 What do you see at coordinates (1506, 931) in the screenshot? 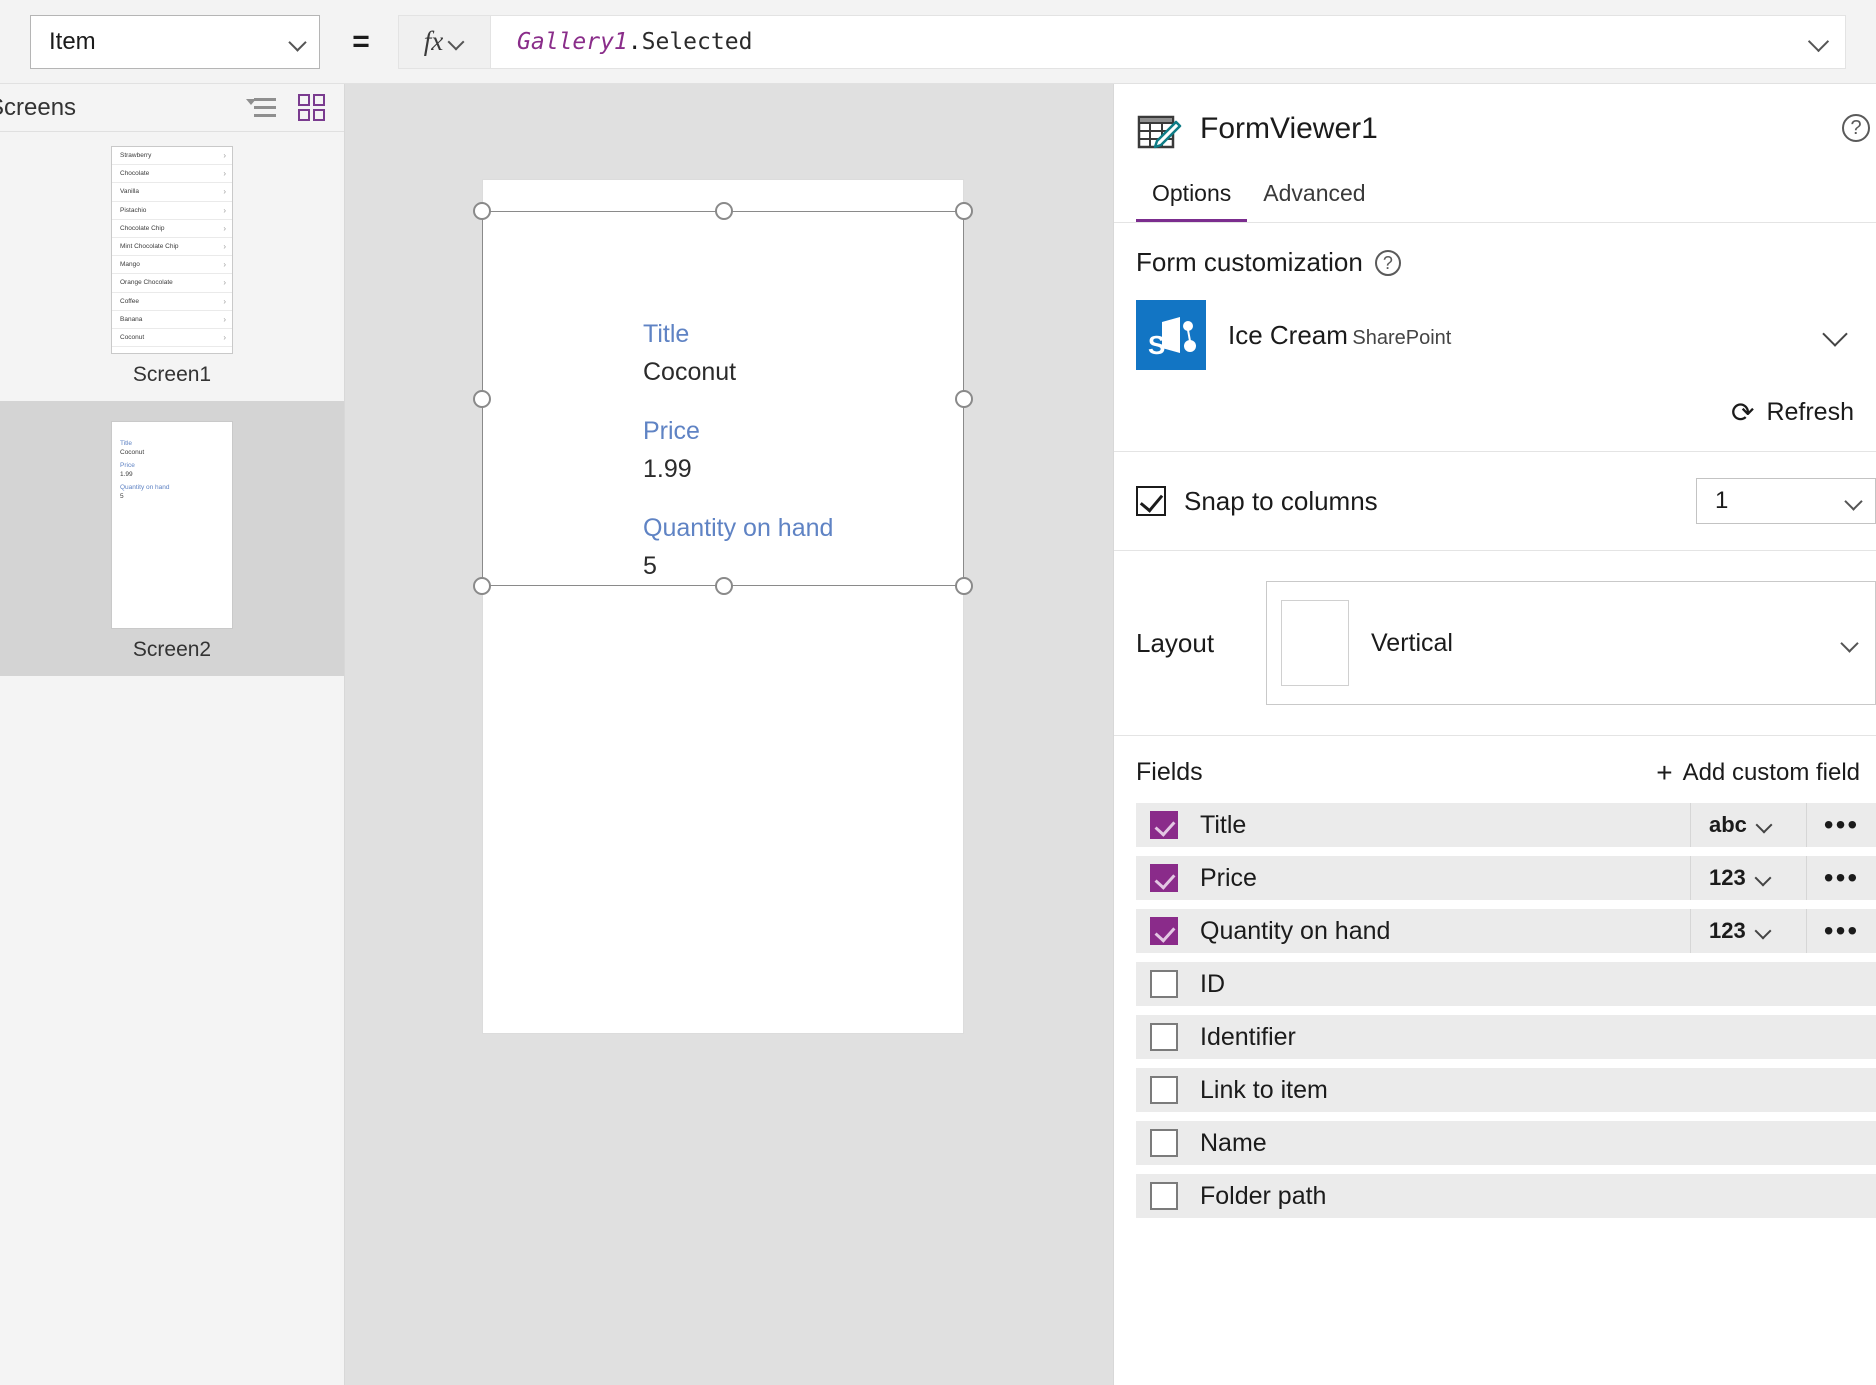
I see `field-row: Quantity on hand 123 •••` at bounding box center [1506, 931].